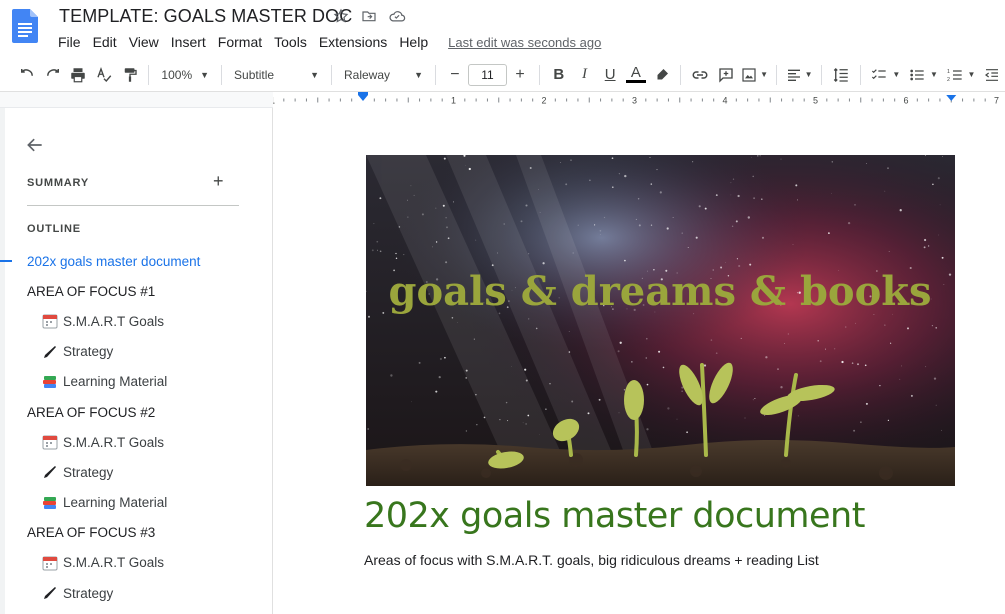 The height and width of the screenshot is (614, 1005). Describe the element at coordinates (188, 42) in the screenshot. I see `menu-insert: Insert` at that location.